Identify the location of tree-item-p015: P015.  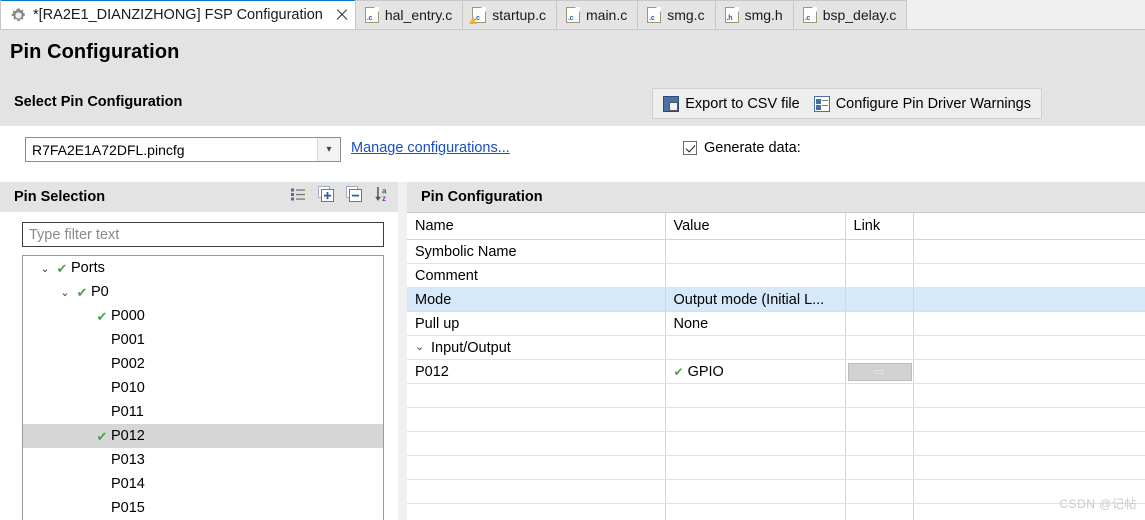
(203, 508).